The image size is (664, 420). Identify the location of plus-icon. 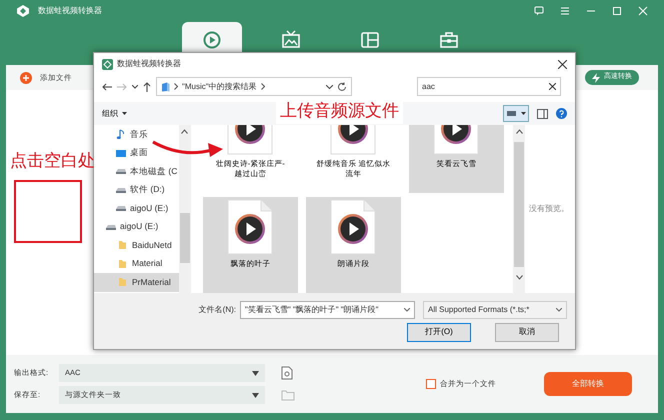
(26, 78).